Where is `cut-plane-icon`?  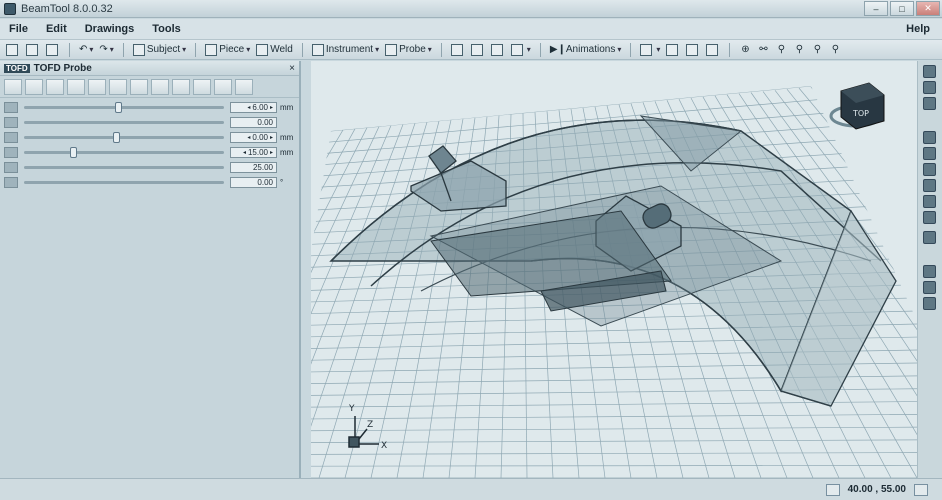
cut-plane-icon is located at coordinates (929, 287).